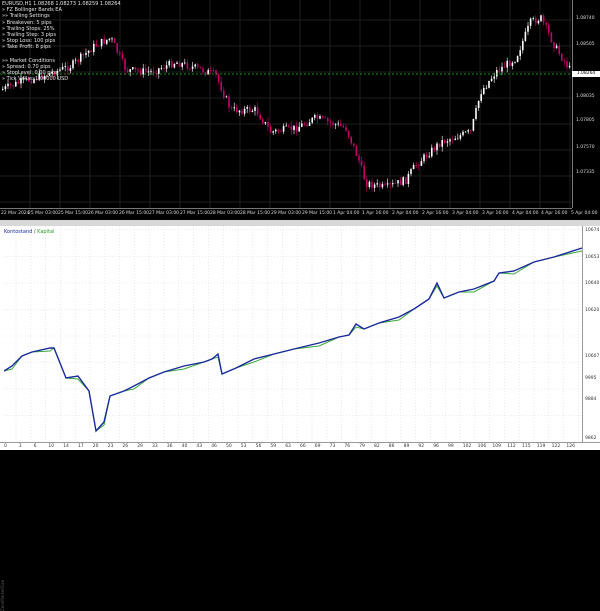  Describe the element at coordinates (591, 438) in the screenshot. I see `value-tick: 9862` at that location.